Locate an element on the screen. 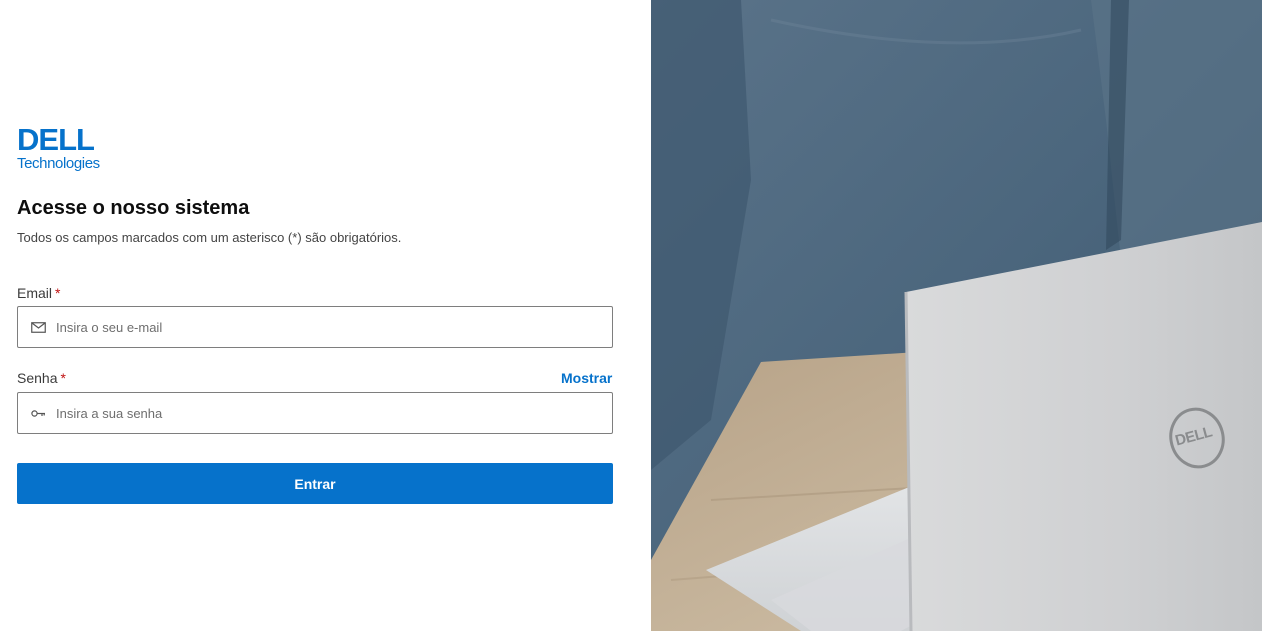 The width and height of the screenshot is (1262, 631). email-field-wrapper is located at coordinates (315, 327).